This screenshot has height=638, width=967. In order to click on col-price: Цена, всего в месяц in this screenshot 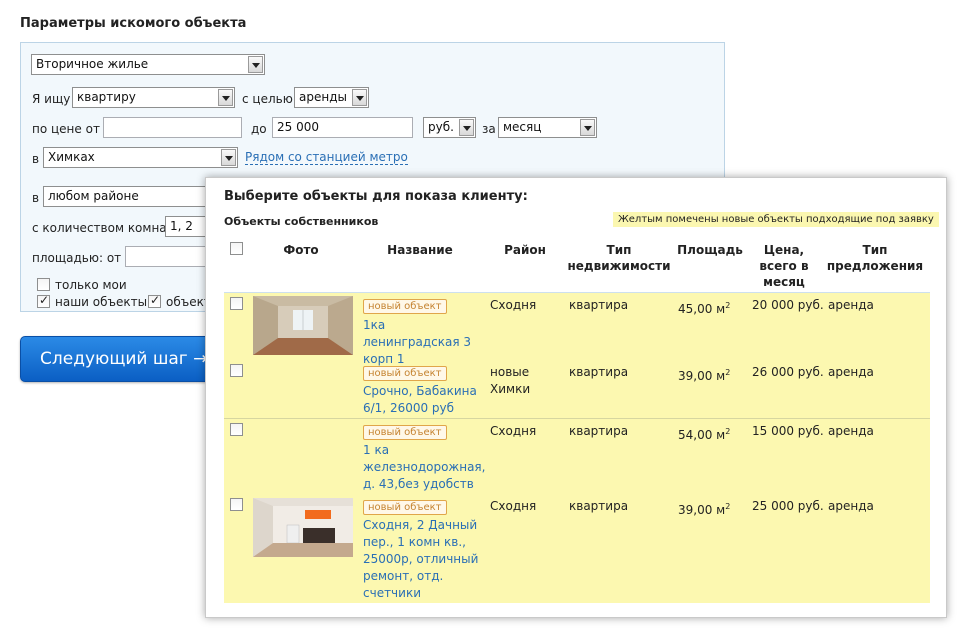, I will do `click(784, 266)`.